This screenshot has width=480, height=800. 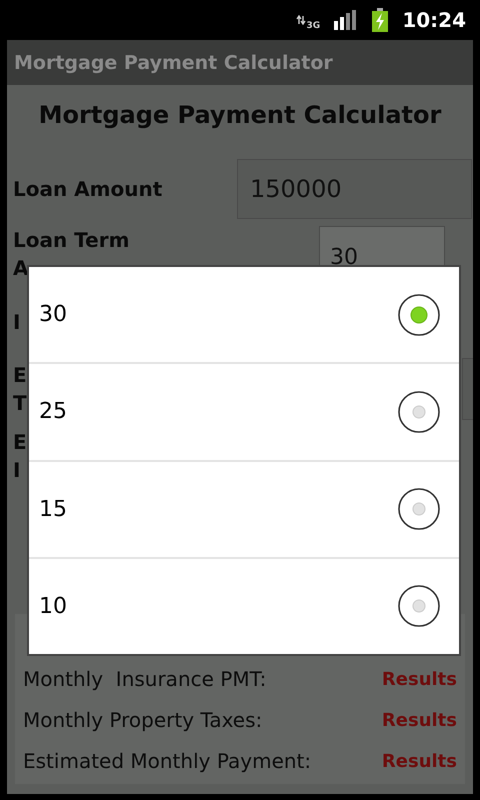 I want to click on input-field, so click(x=467, y=389).